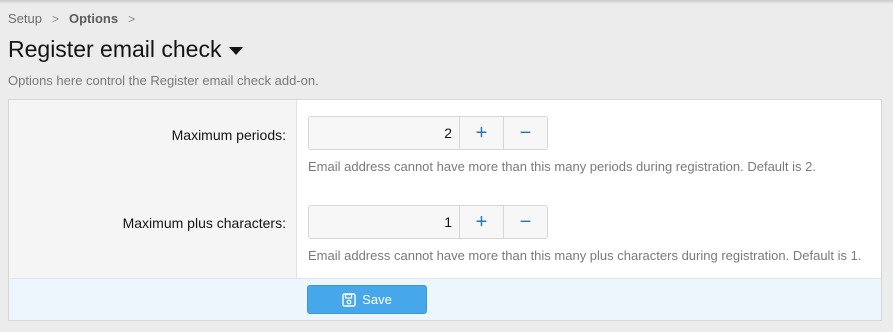  Describe the element at coordinates (93, 18) in the screenshot. I see `breadcrumb-options: Options` at that location.